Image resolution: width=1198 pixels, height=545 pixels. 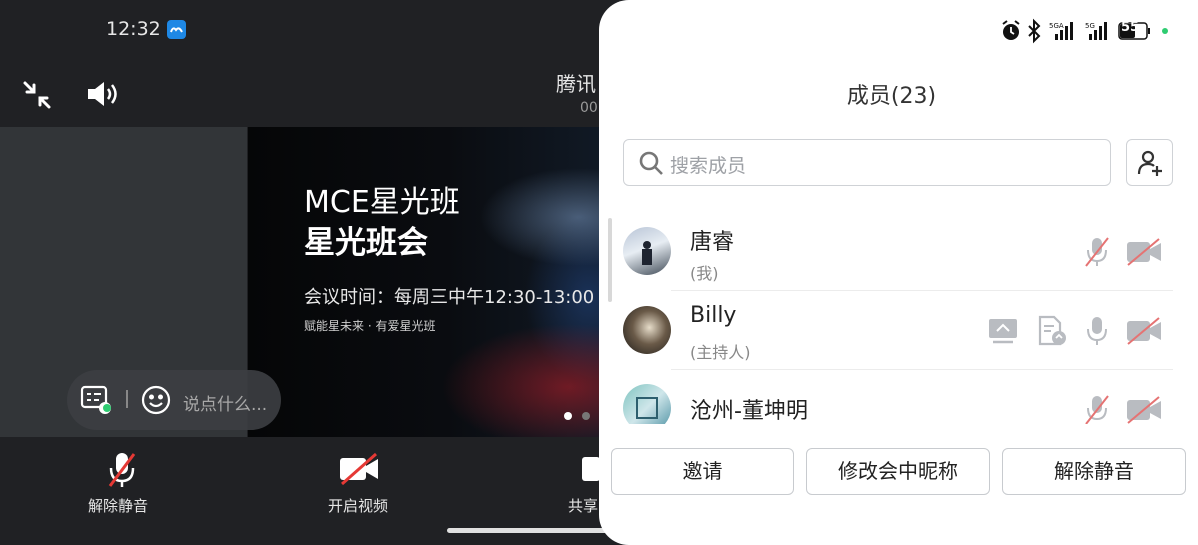 What do you see at coordinates (1097, 331) in the screenshot?
I see `mic-on-icon` at bounding box center [1097, 331].